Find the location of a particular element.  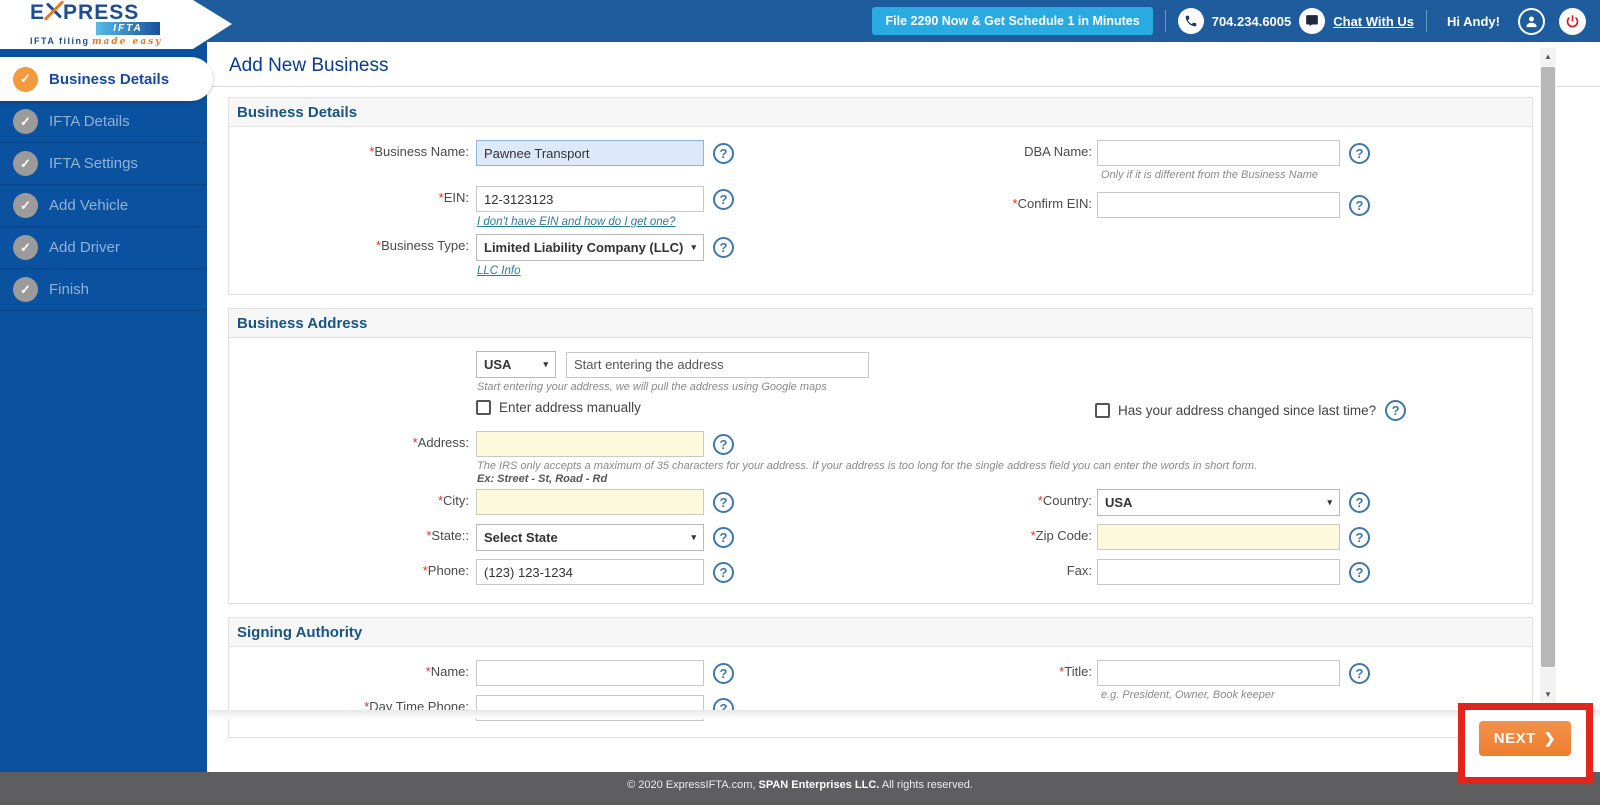

footer-copyright: © 2020 ExpressIFTA.com, is located at coordinates (693, 785).